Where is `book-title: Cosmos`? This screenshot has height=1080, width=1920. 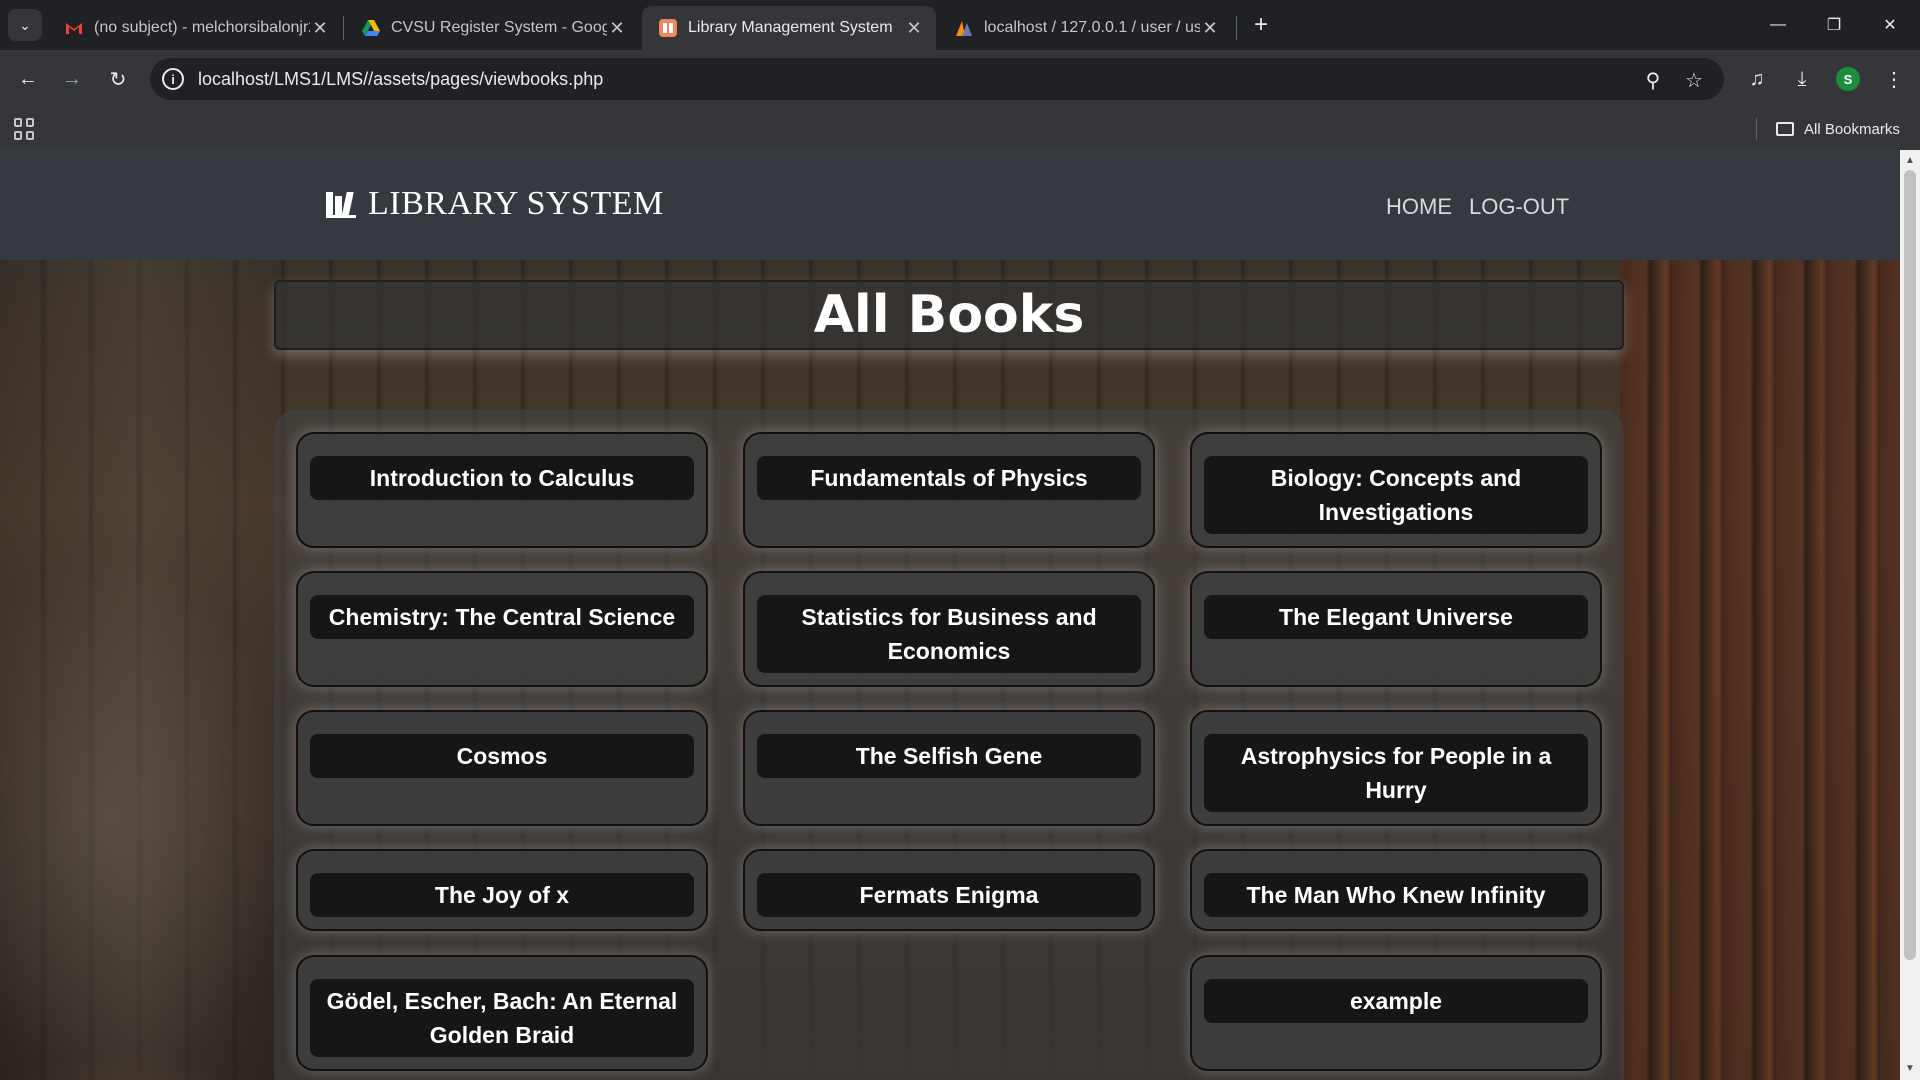 book-title: Cosmos is located at coordinates (502, 756).